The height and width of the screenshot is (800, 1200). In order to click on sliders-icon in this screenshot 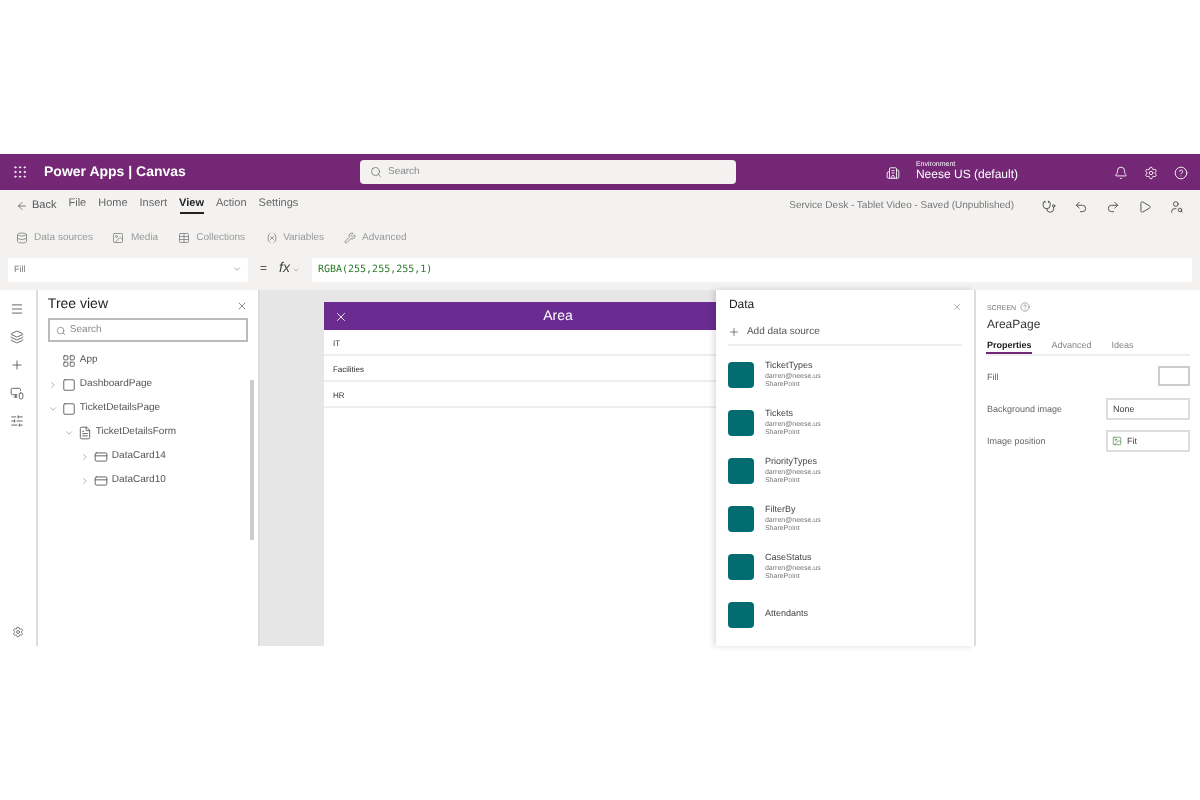, I will do `click(17, 421)`.